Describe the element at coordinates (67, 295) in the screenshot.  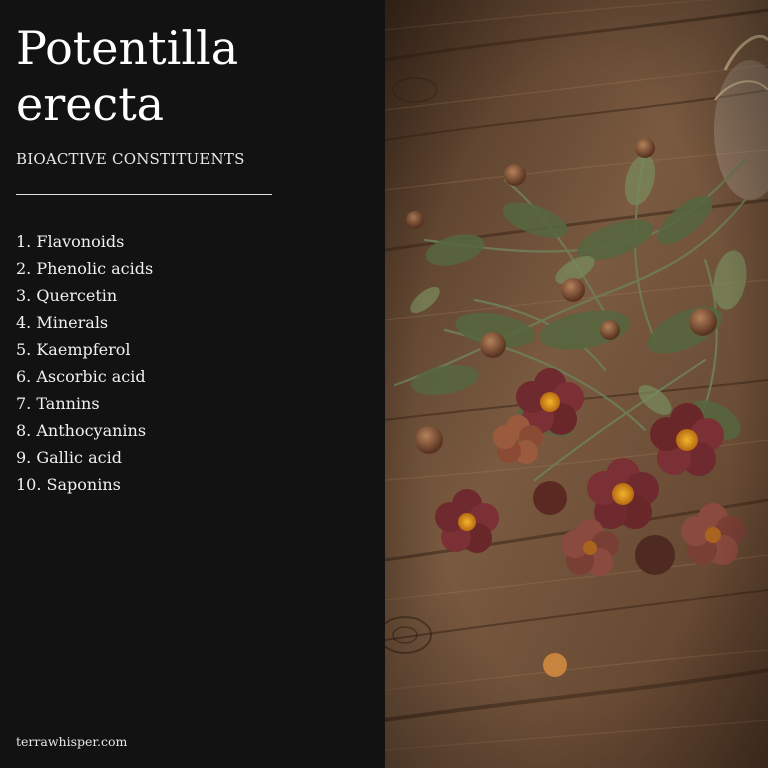
I see `list-item: 3. Quercetin` at that location.